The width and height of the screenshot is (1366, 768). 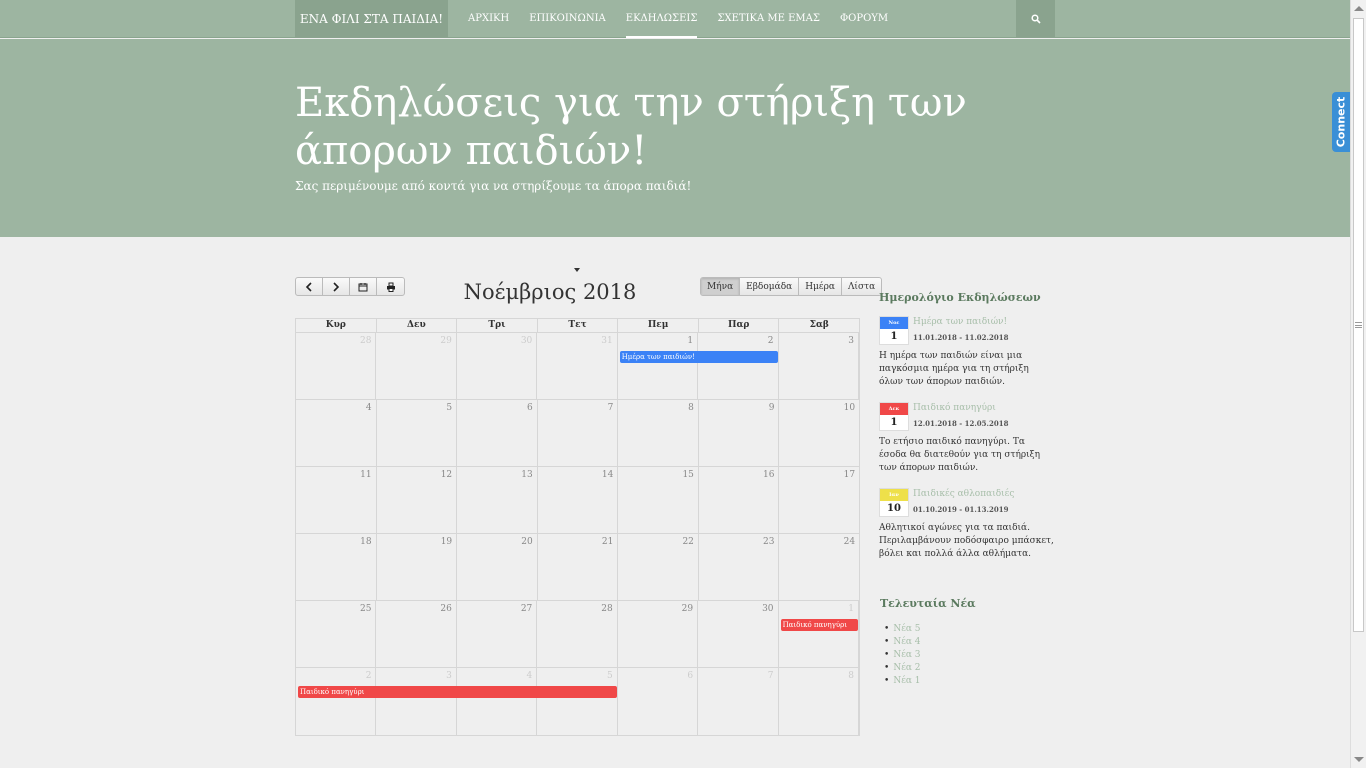 What do you see at coordinates (739, 433) in the screenshot?
I see `calendar-day-cell: 9` at bounding box center [739, 433].